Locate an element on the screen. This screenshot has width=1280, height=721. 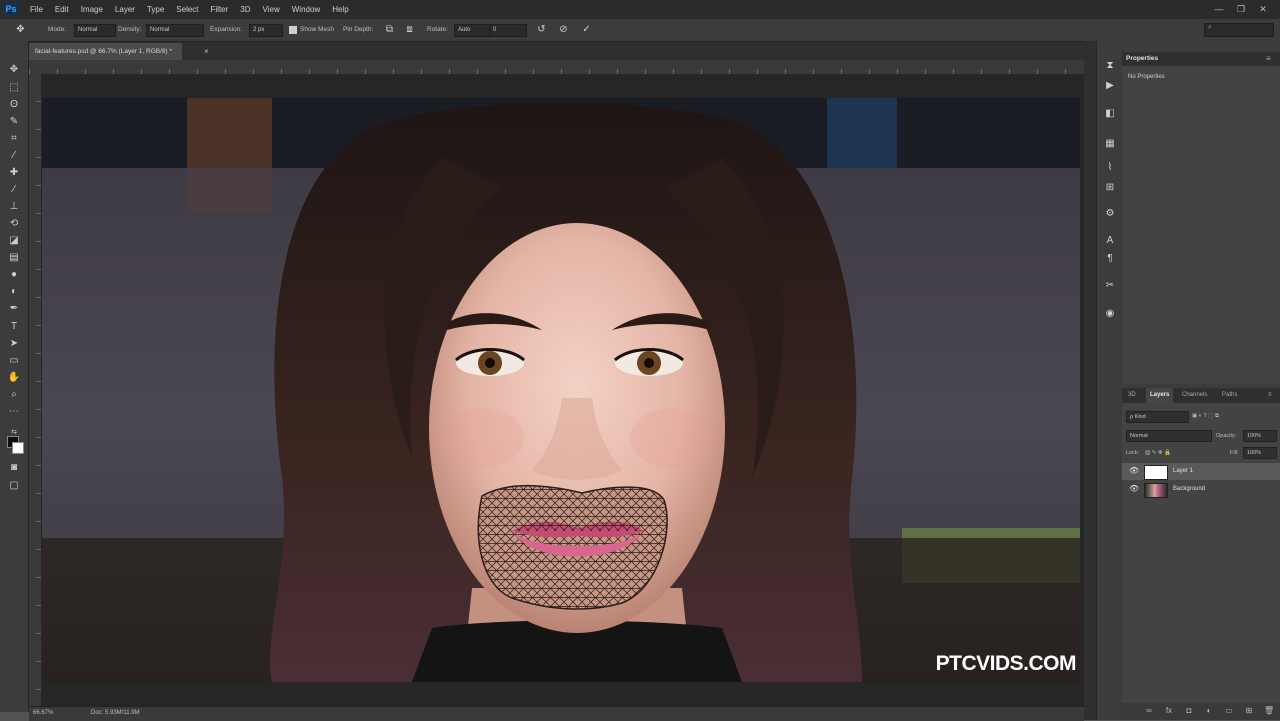
adjustments-icon: ◧ is located at coordinates (1110, 113).